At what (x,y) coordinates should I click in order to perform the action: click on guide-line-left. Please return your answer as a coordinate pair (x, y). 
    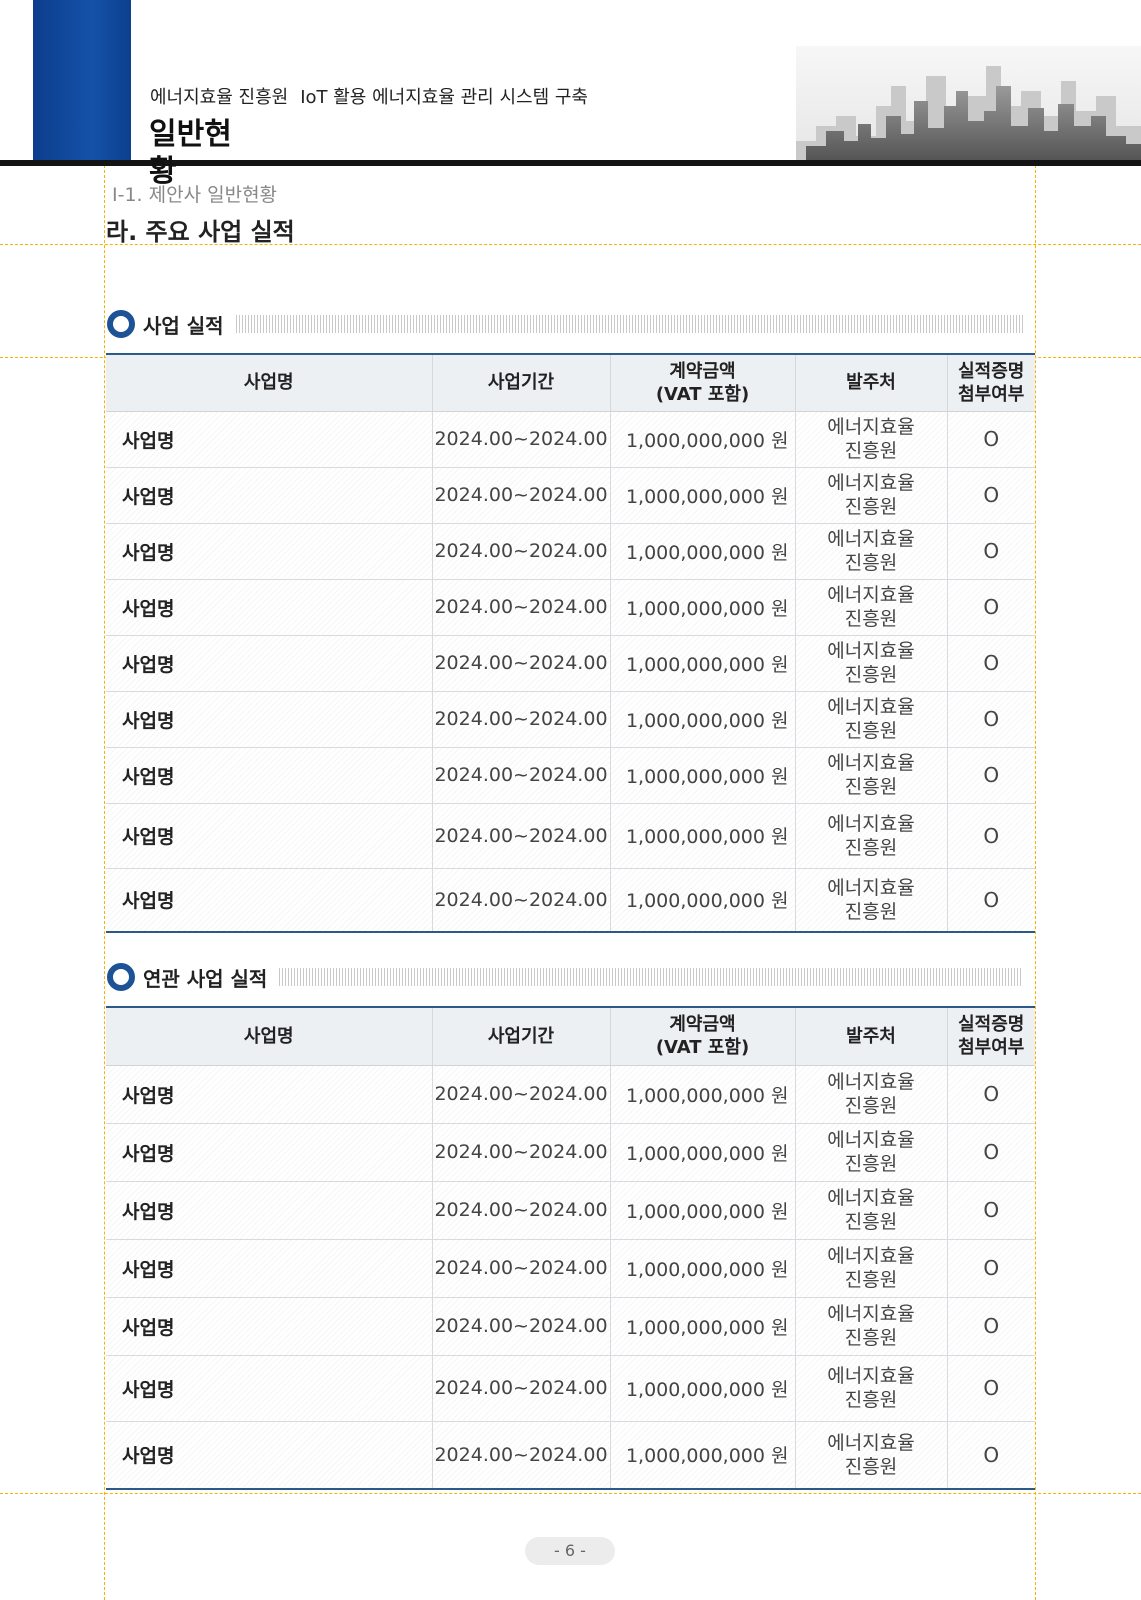
    Looking at the image, I should click on (104, 880).